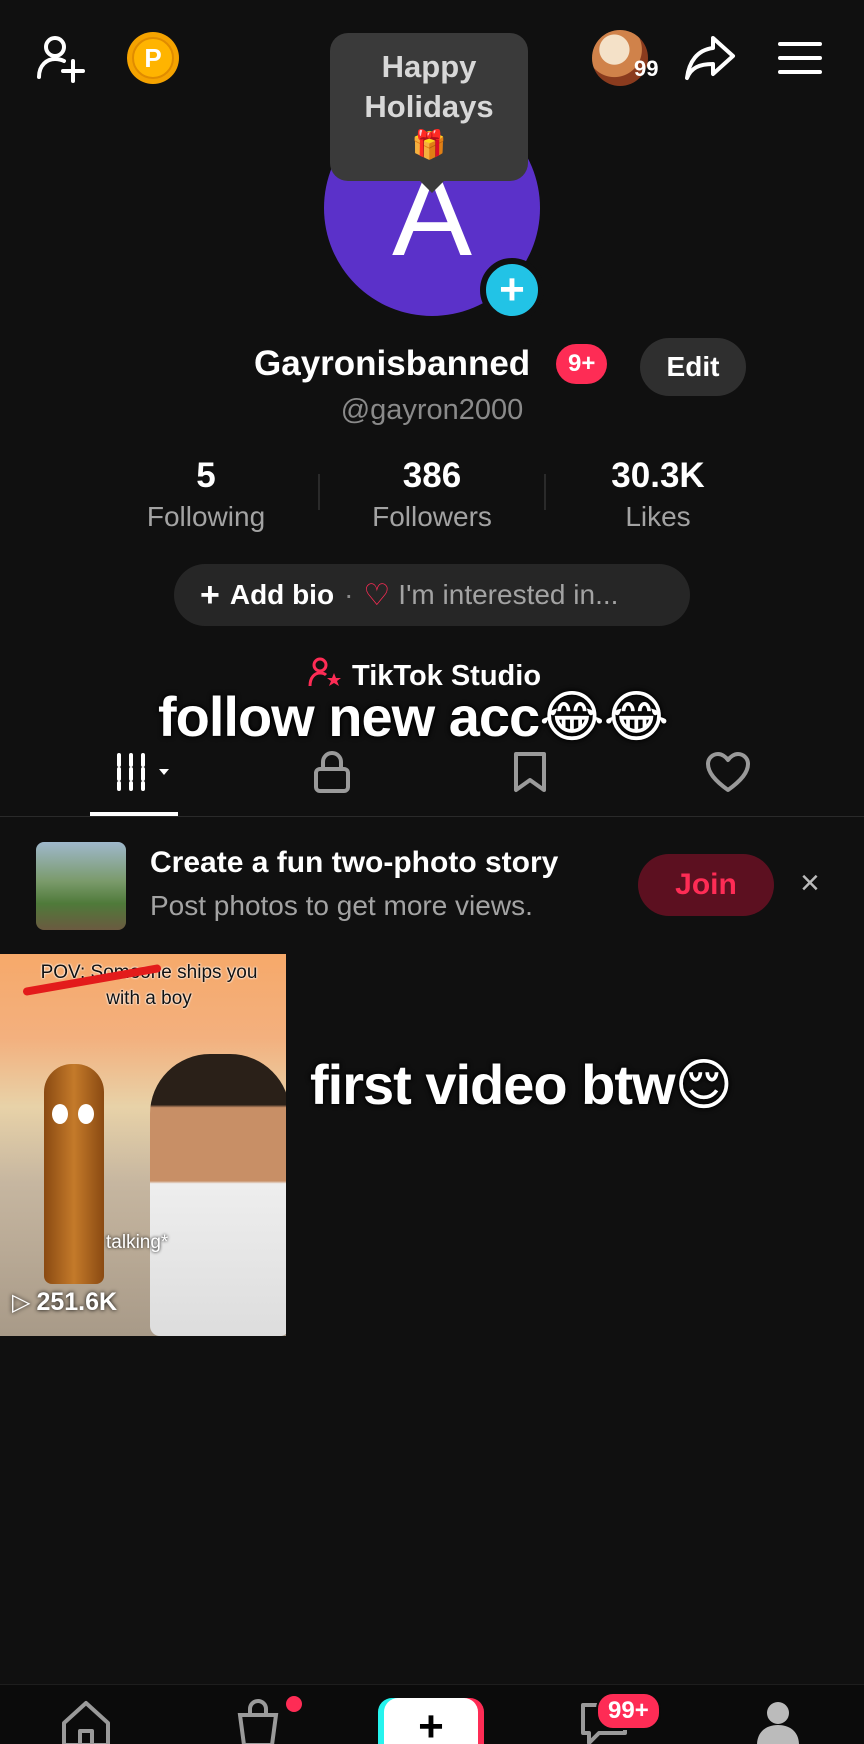  I want to click on create-button: +, so click(431, 1721).